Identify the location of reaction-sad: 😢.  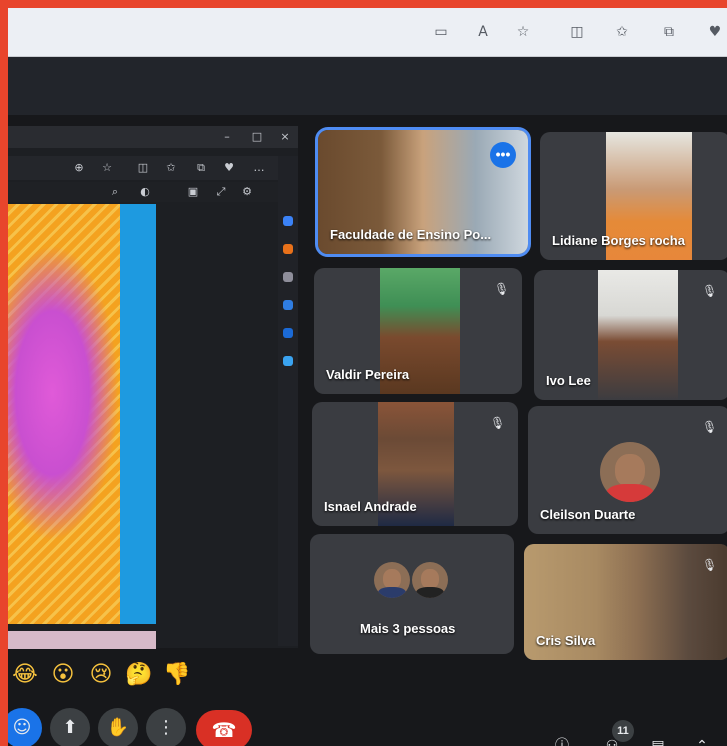
(101, 675).